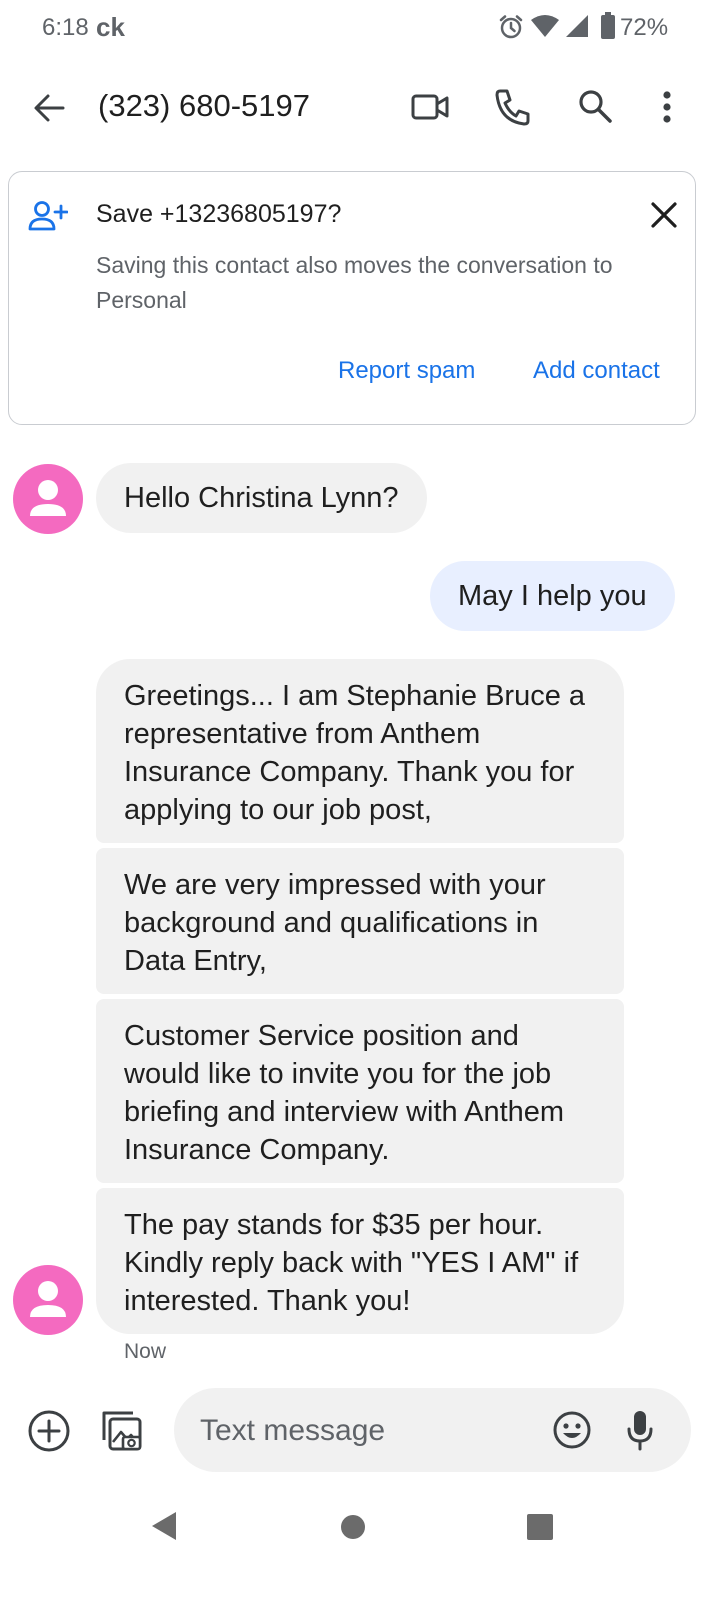  I want to click on add-person-icon, so click(48, 216).